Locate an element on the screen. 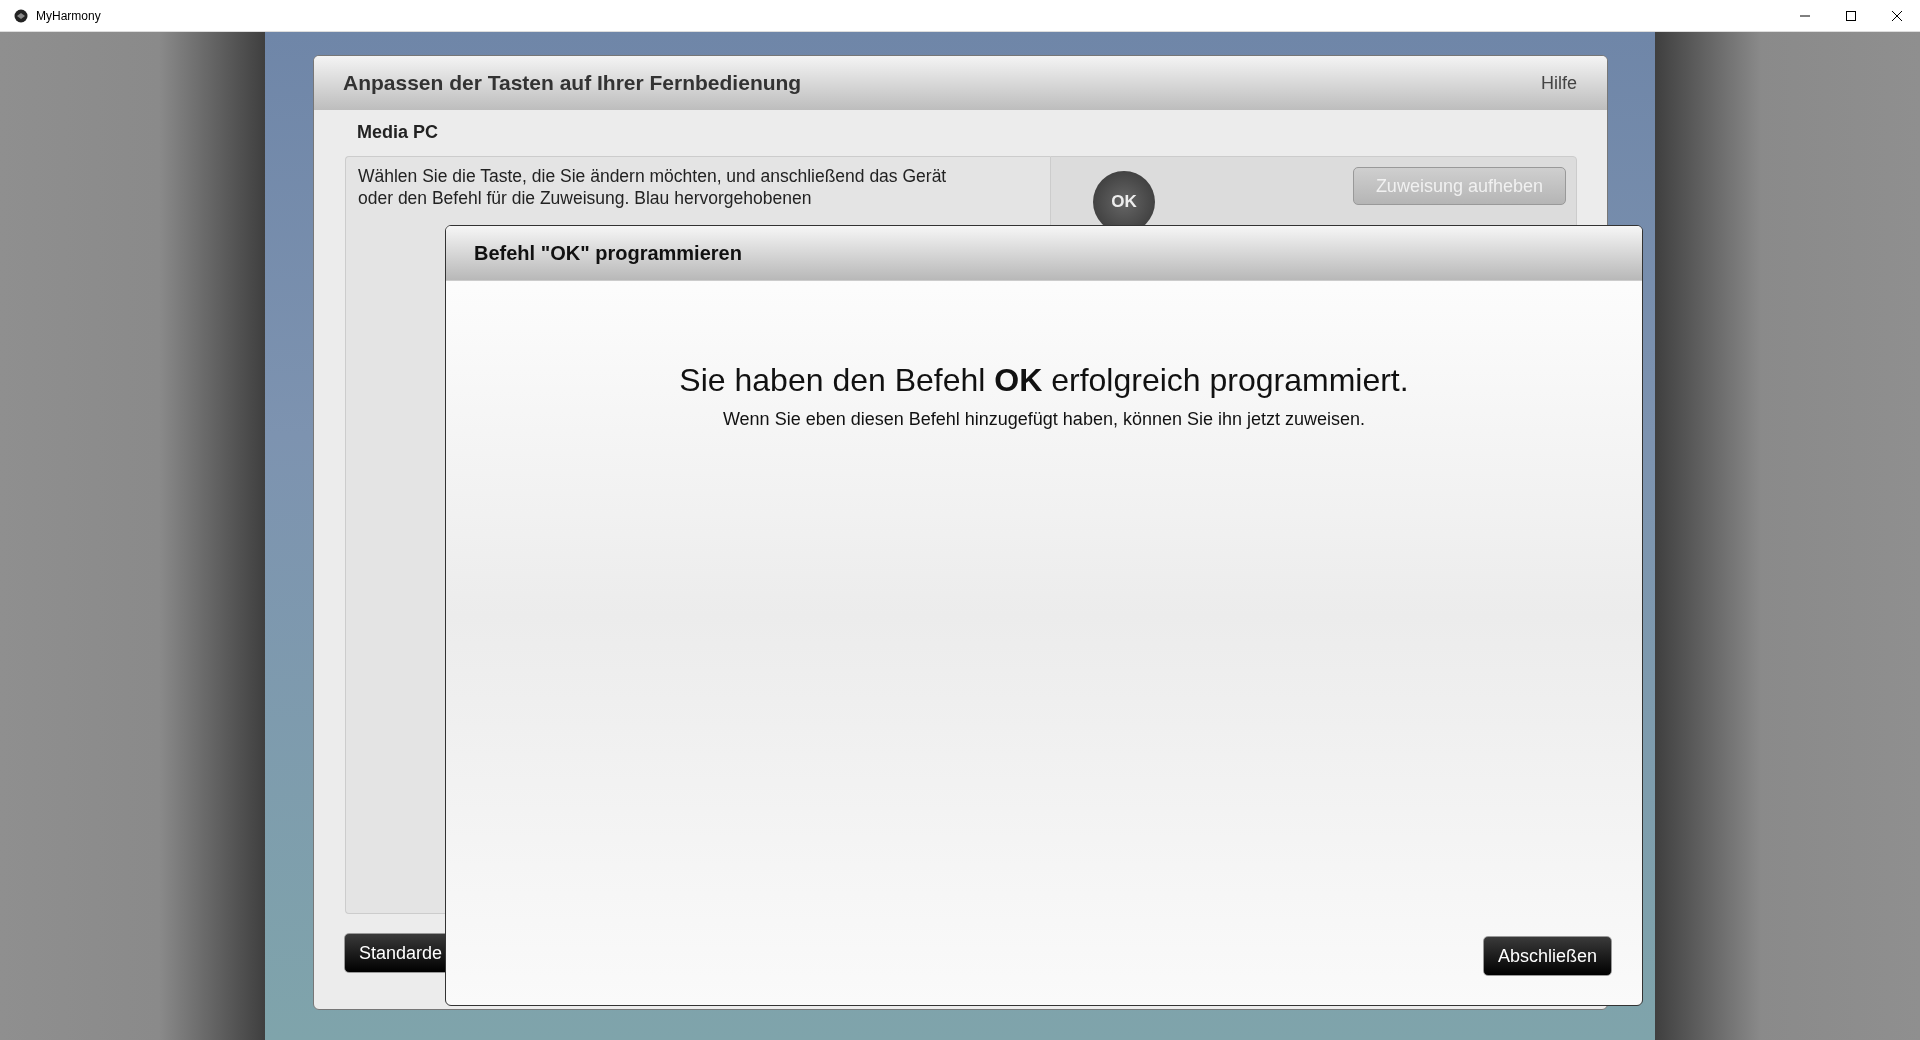  success-message: Wenn Sie eben diesen Befehl hinzugefügt haben, können Sie ihn jetzt zuweisen. is located at coordinates (1044, 419).